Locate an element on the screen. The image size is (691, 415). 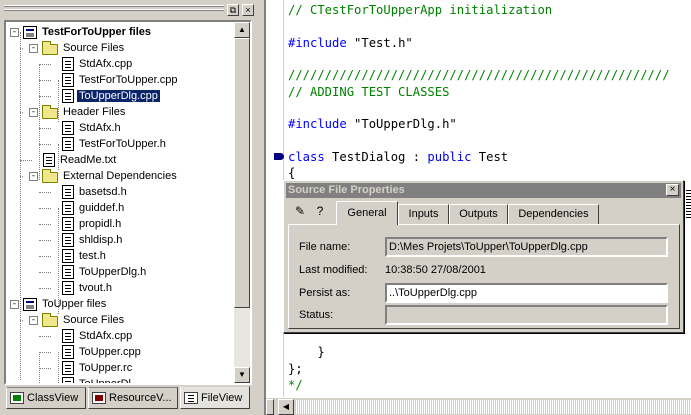
code-line: } is located at coordinates (306, 352).